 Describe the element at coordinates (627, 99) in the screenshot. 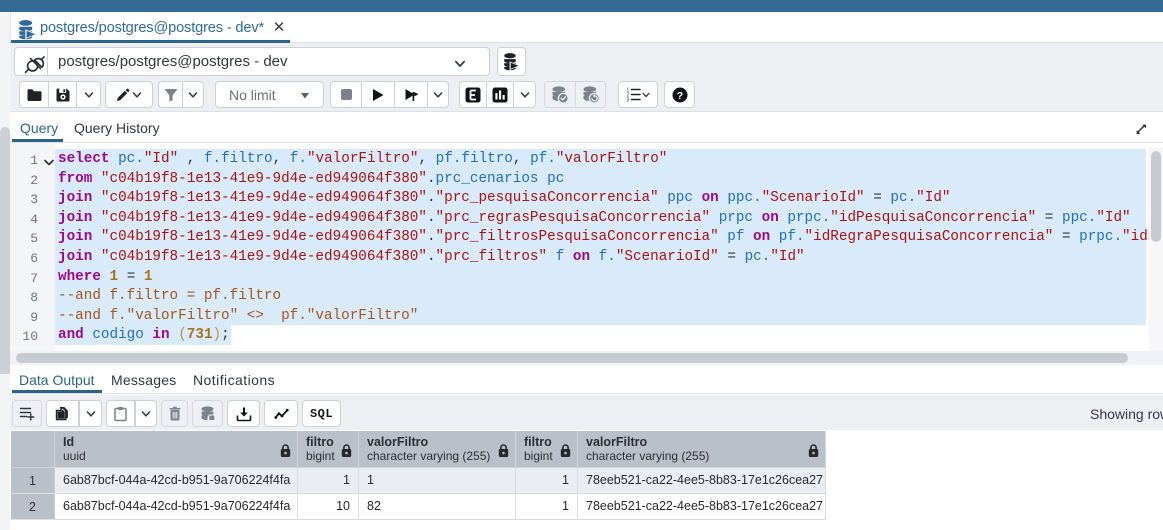

I see `svg-text: 3` at that location.